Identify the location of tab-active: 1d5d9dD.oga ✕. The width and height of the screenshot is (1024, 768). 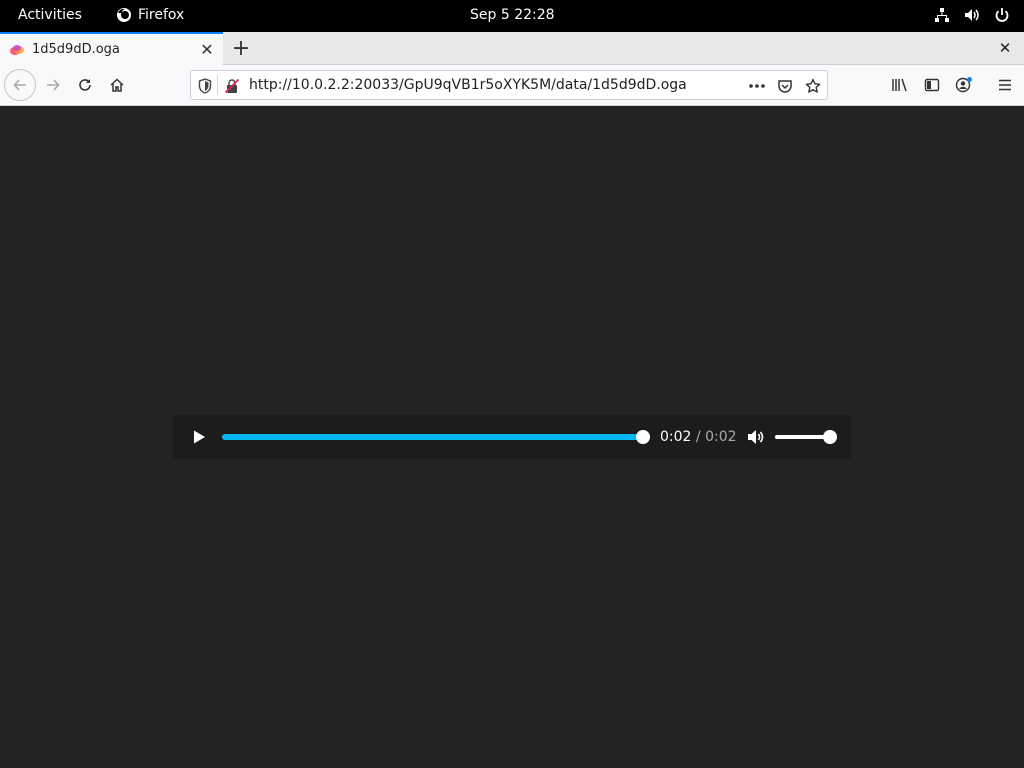
(111, 48).